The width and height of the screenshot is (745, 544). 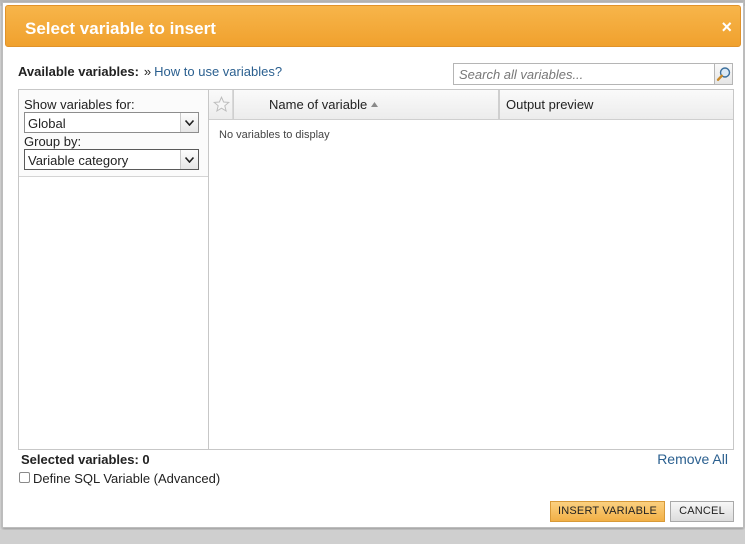 I want to click on dialog-title: Select variable to insert, so click(x=120, y=28).